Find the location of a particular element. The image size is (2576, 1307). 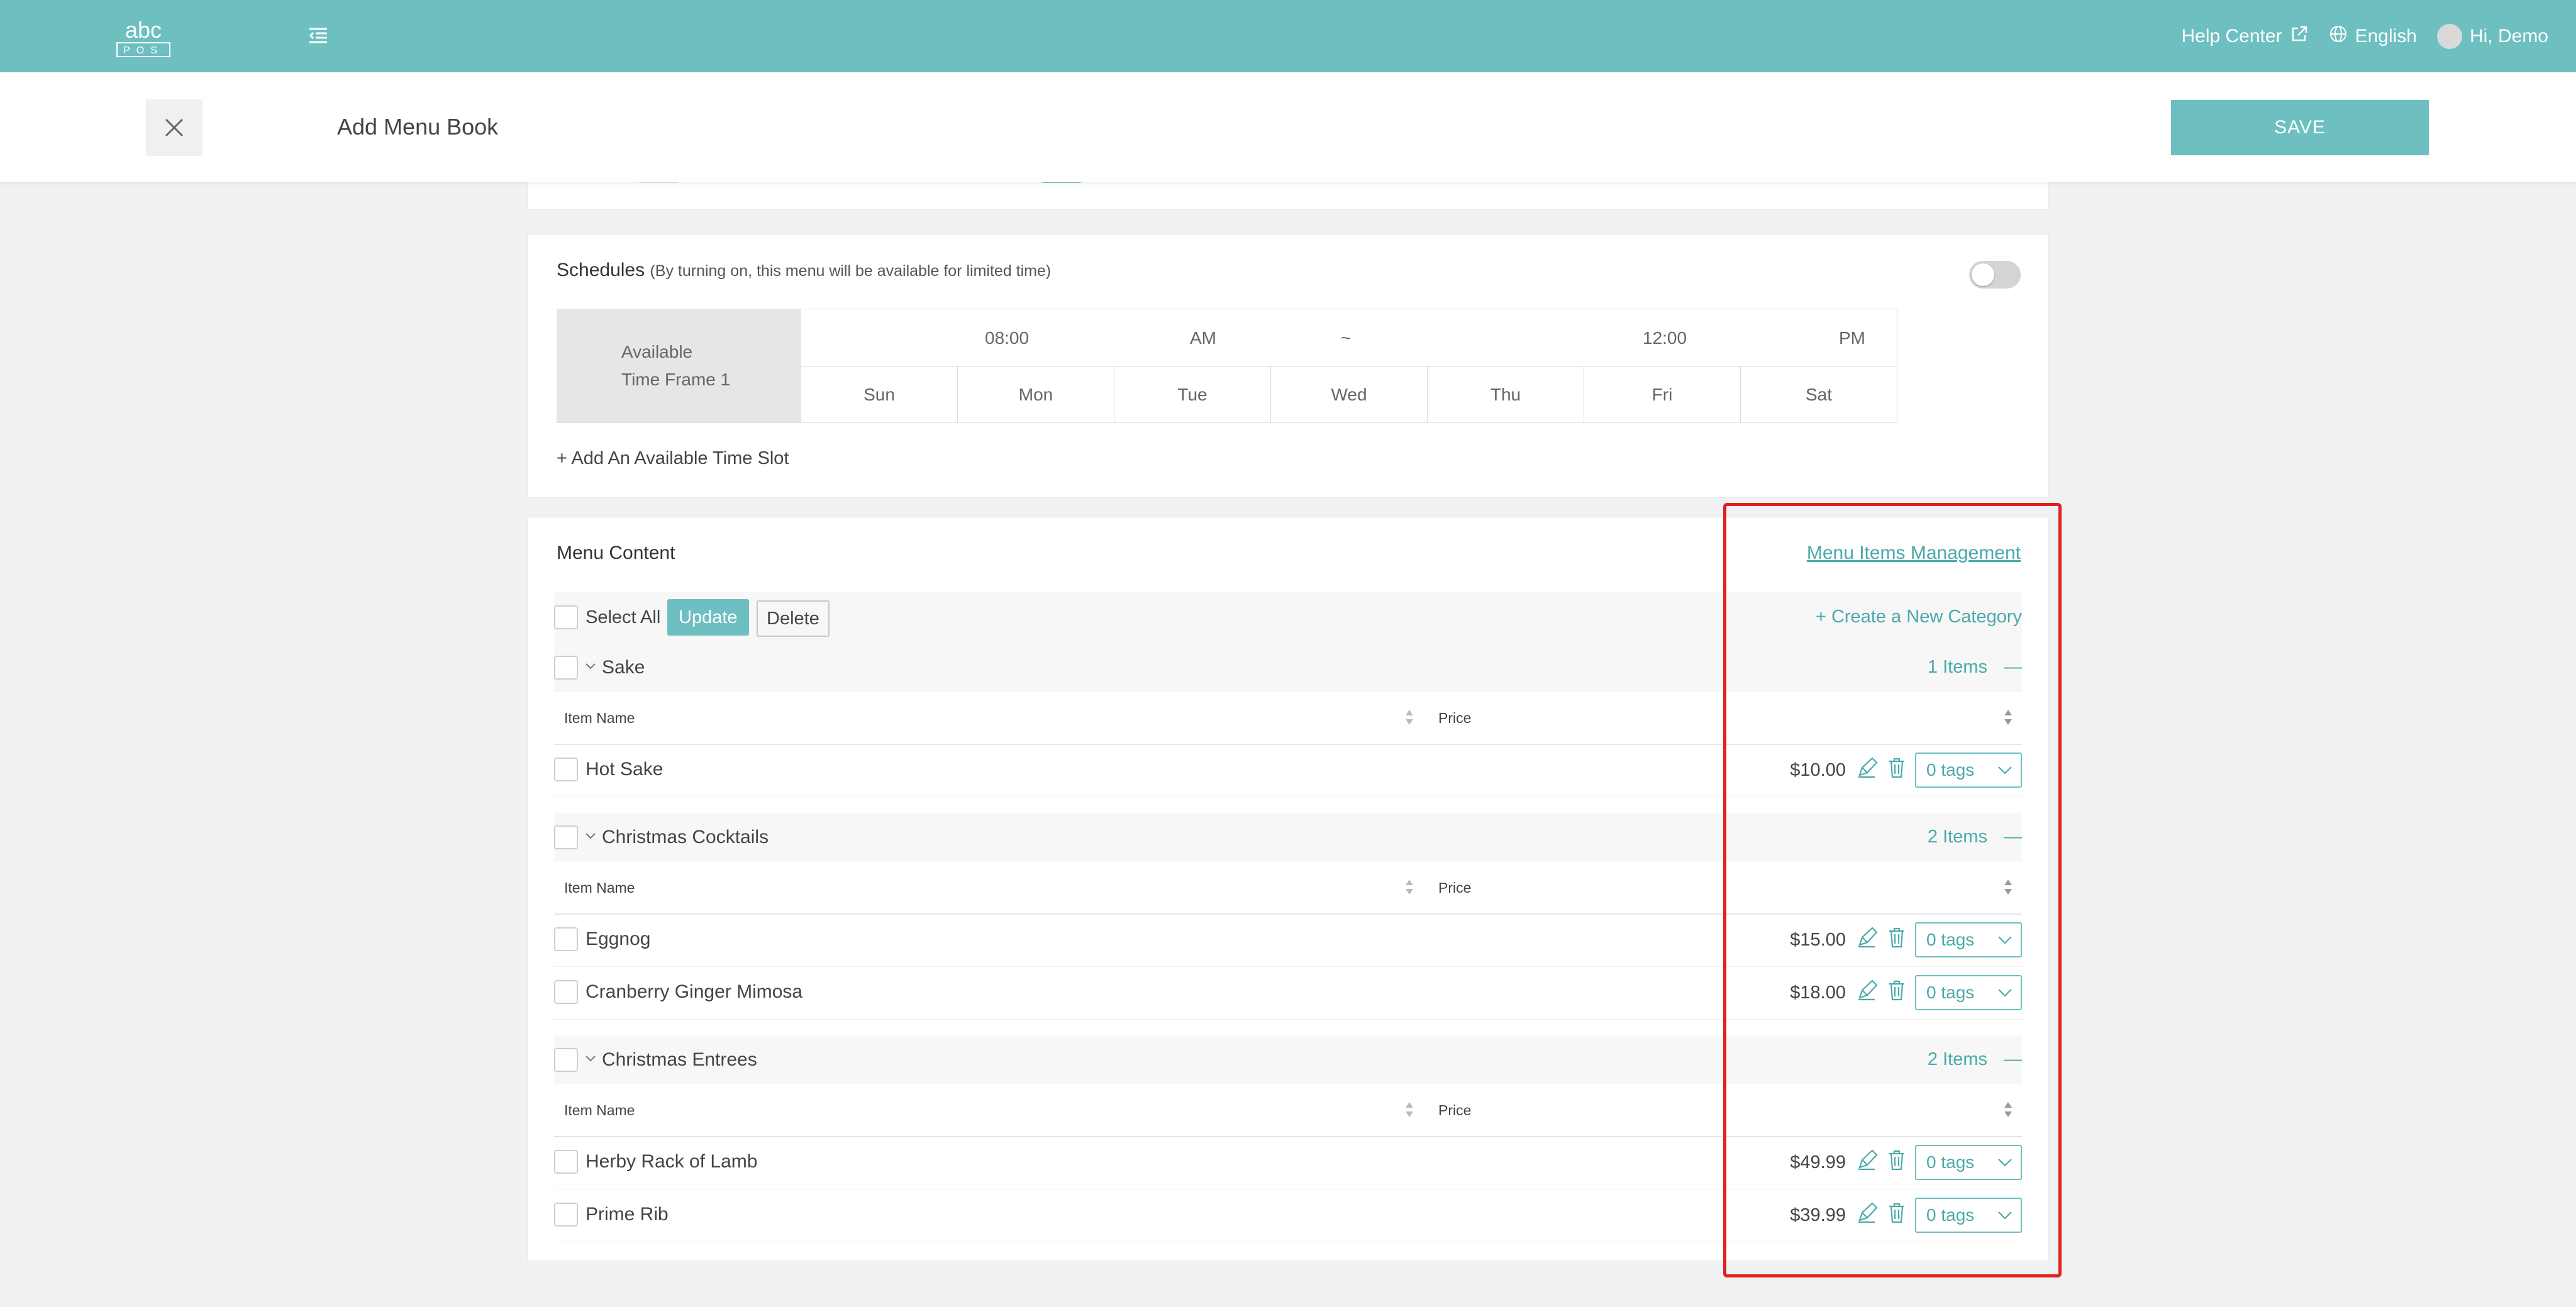

day-fri: Fri is located at coordinates (1662, 394).